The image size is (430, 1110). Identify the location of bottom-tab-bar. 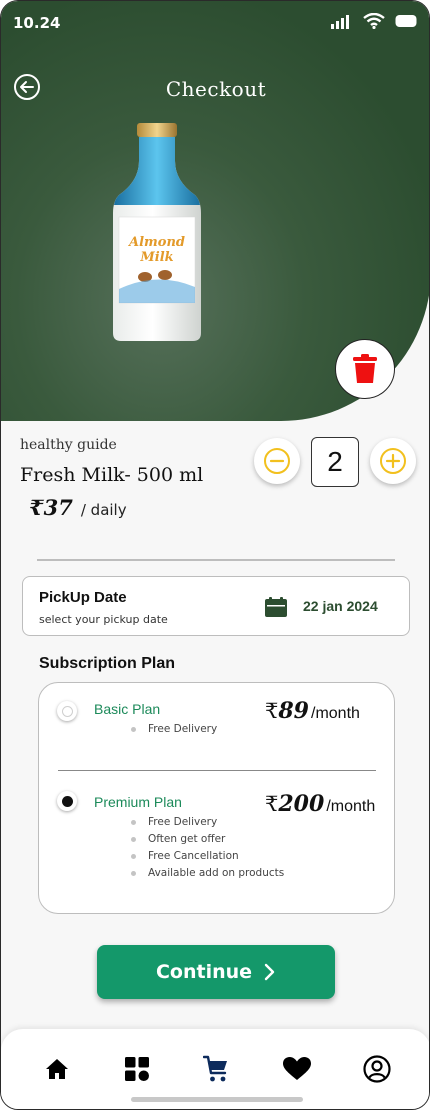
(215, 1069).